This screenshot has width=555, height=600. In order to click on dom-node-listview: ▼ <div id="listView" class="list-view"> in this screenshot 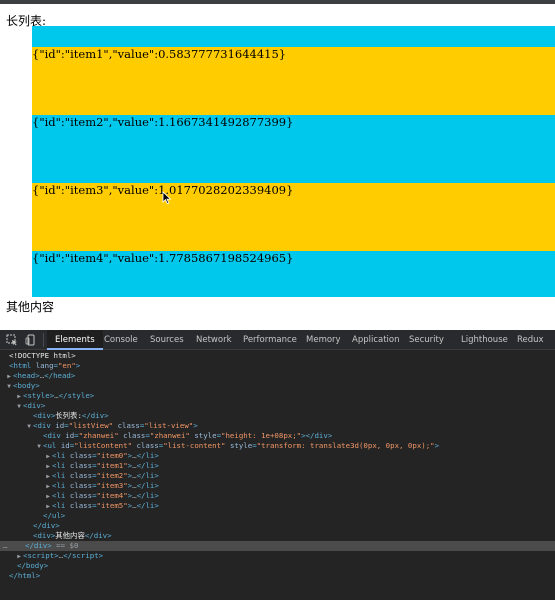, I will do `click(277, 426)`.